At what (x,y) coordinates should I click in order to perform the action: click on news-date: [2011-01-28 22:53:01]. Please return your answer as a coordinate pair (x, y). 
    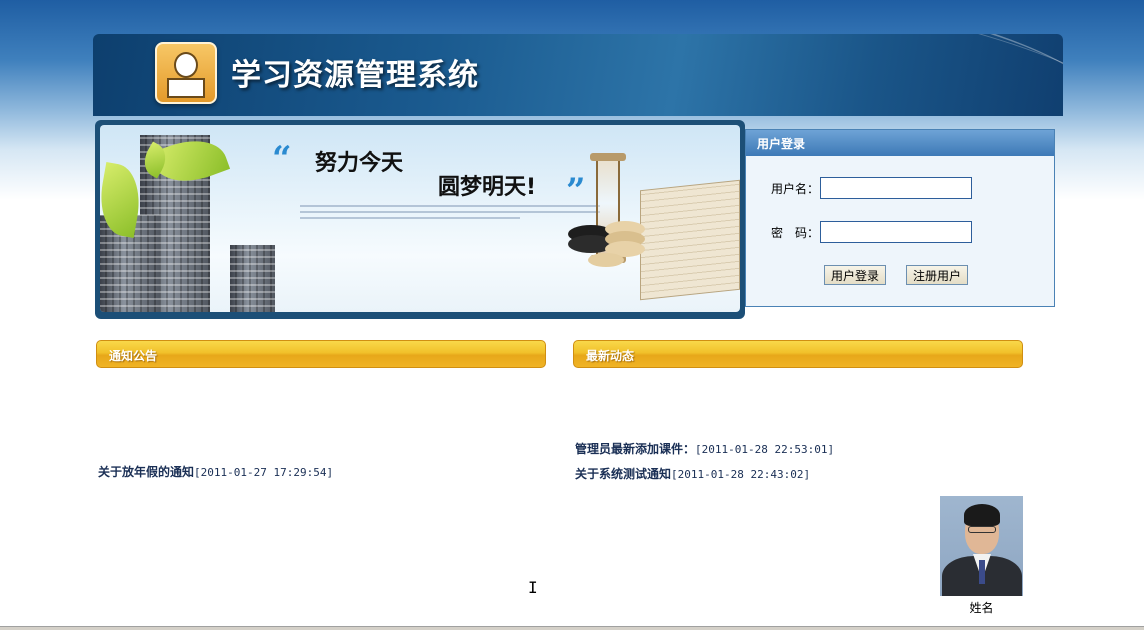
    Looking at the image, I should click on (765, 449).